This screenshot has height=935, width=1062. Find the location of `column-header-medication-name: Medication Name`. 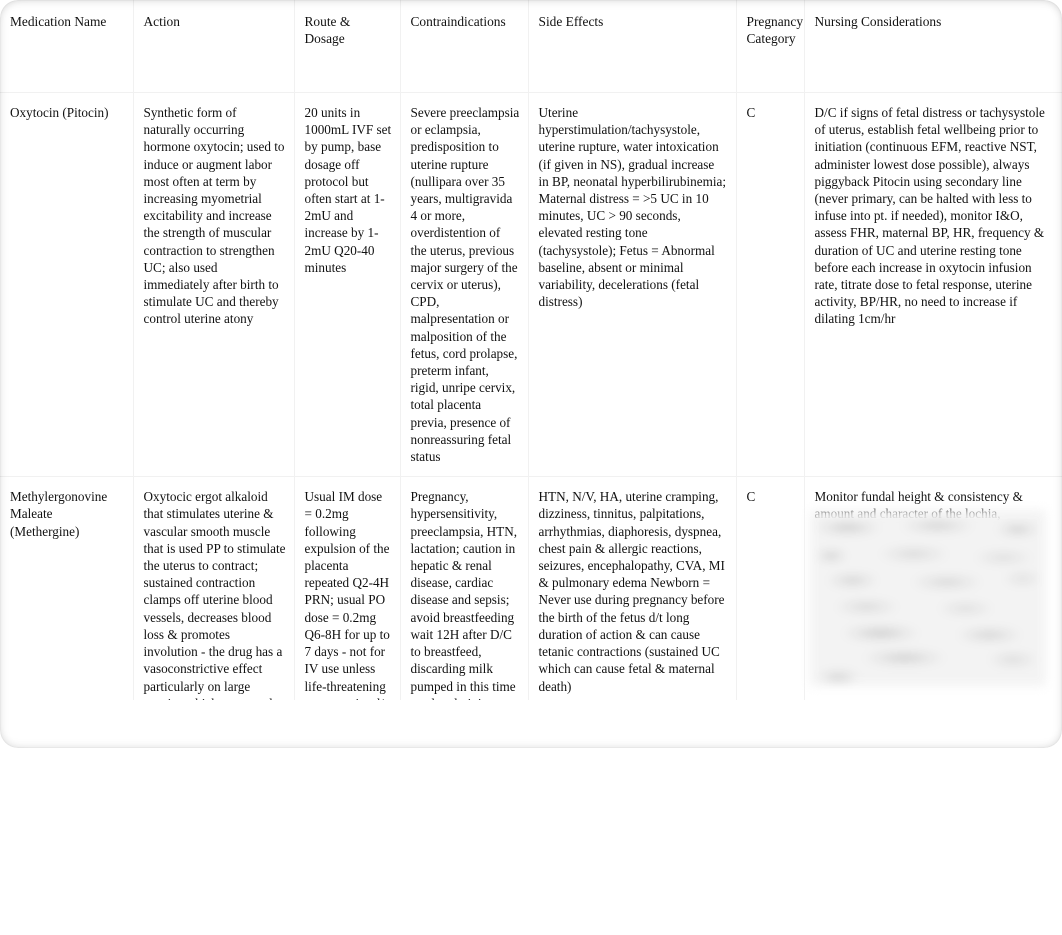

column-header-medication-name: Medication Name is located at coordinates (67, 46).